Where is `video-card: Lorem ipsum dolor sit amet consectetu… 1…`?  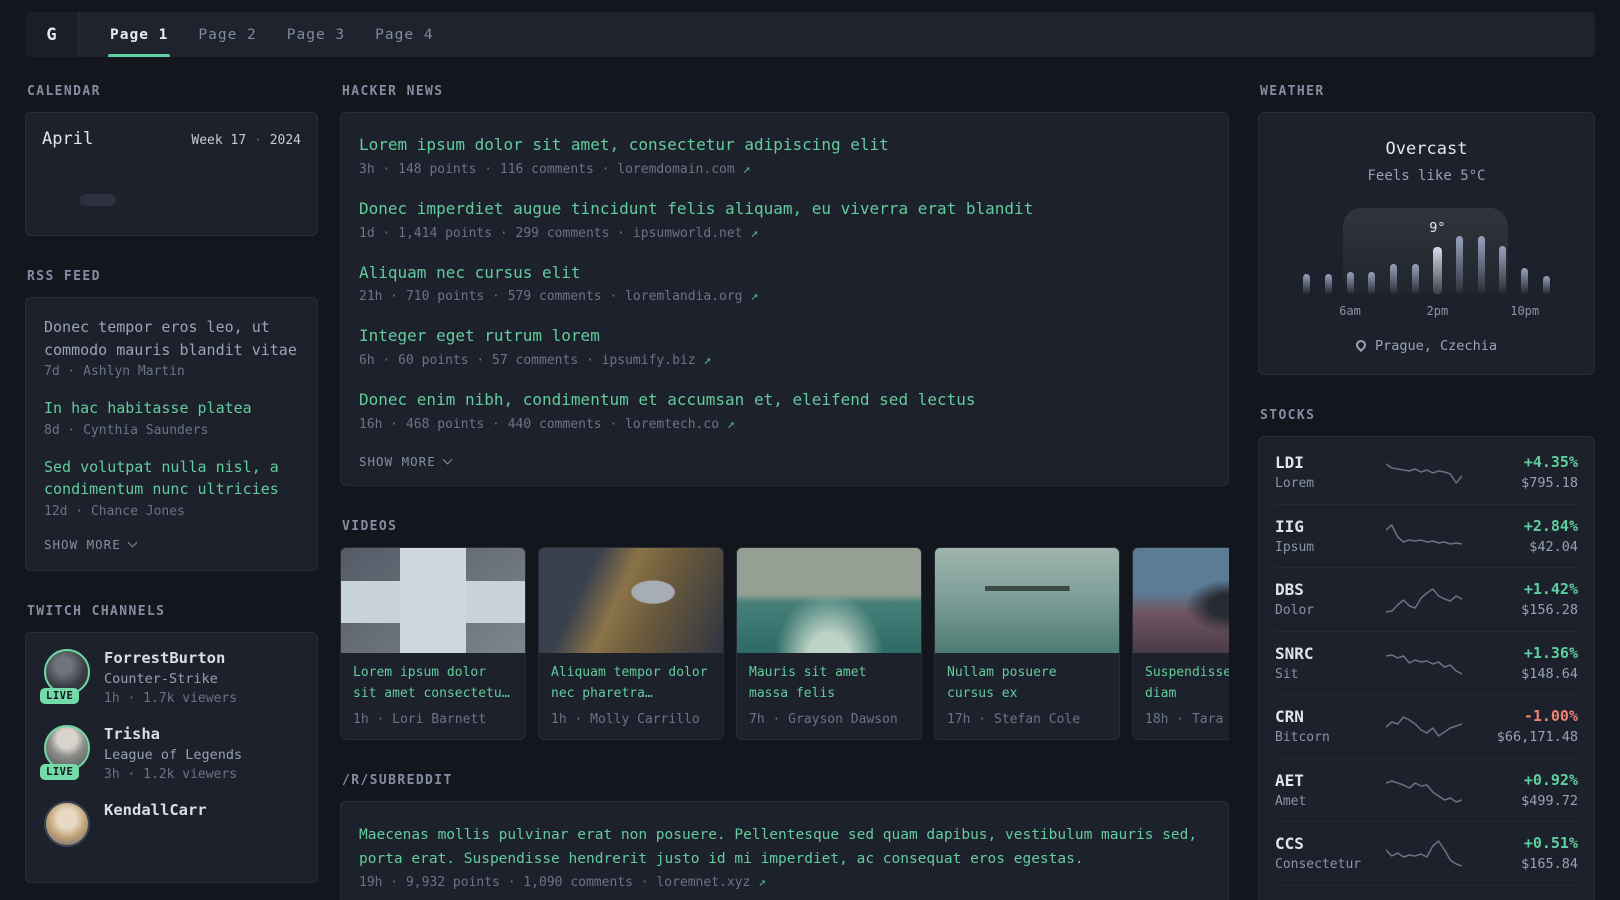
video-card: Lorem ipsum dolor sit amet consectetu… 1… is located at coordinates (433, 643).